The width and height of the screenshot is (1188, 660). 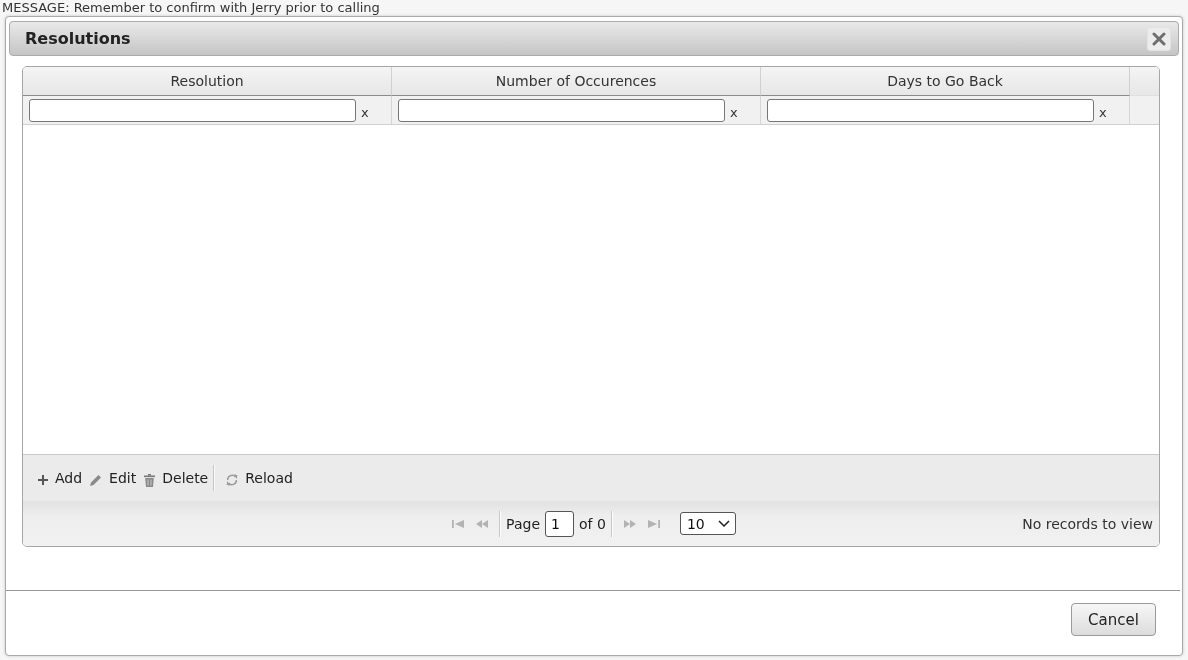 What do you see at coordinates (191, 8) in the screenshot?
I see `background-message: MESSAGE: Remember to confirm with Jerry prior to calling` at bounding box center [191, 8].